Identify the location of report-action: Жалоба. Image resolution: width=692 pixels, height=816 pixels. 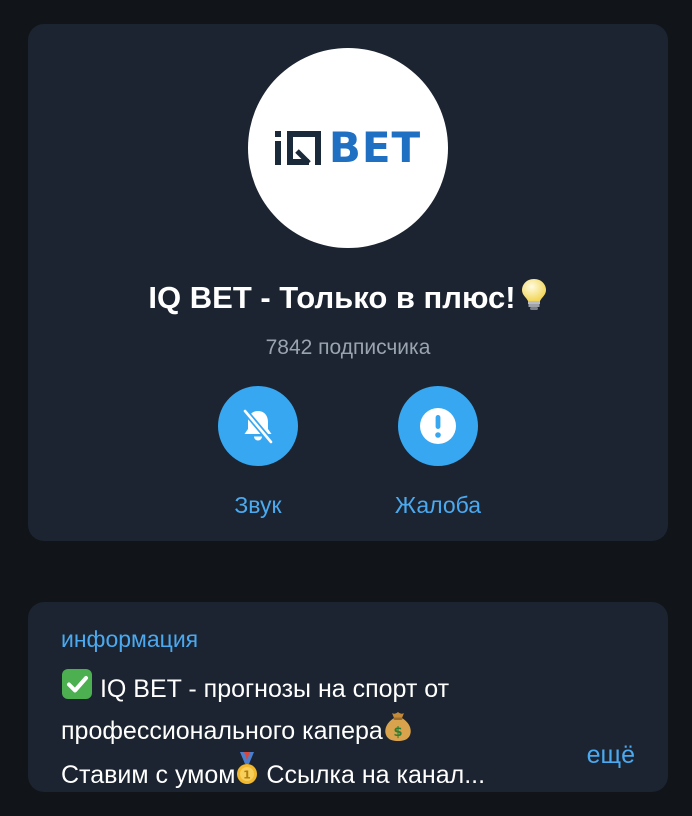
(438, 452).